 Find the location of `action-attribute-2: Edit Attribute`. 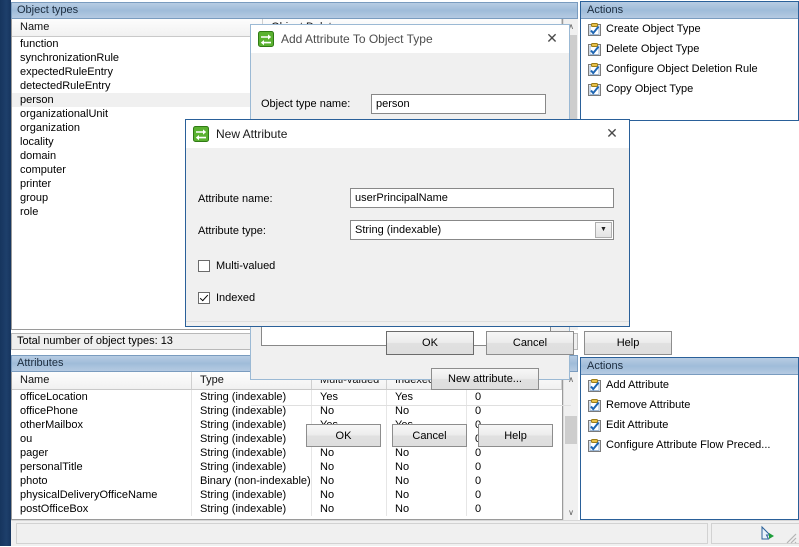

action-attribute-2: Edit Attribute is located at coordinates (689, 425).